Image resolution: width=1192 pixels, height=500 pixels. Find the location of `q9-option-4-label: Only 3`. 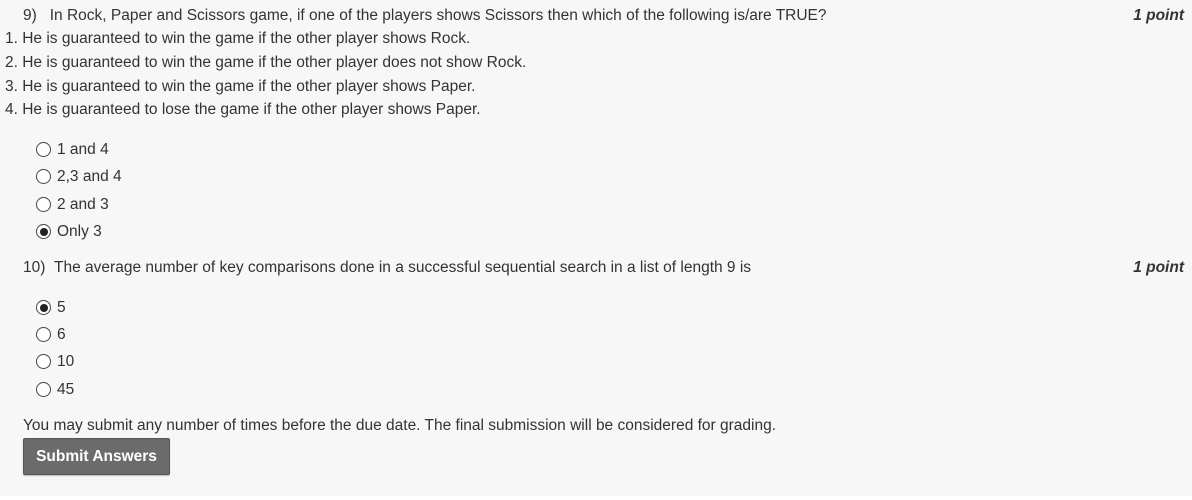

q9-option-4-label: Only 3 is located at coordinates (79, 231).